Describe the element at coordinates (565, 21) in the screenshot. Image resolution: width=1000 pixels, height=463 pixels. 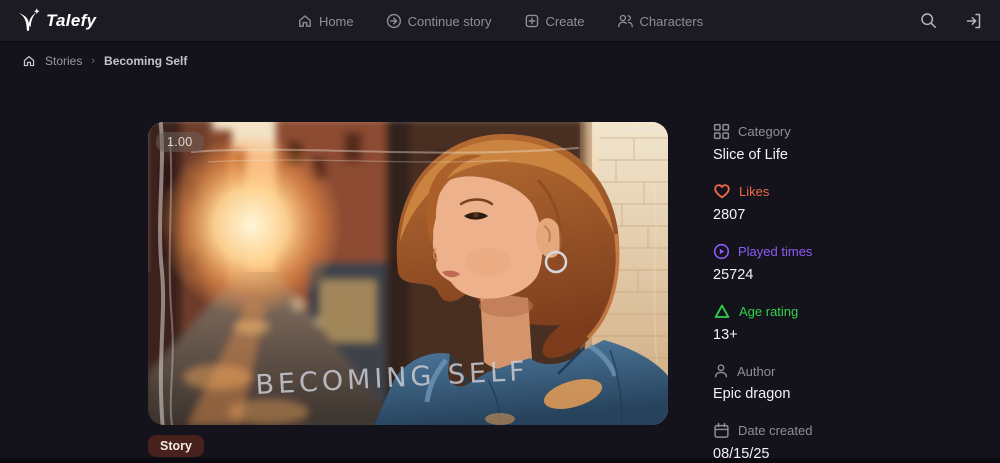
I see `nav-label: Create` at that location.